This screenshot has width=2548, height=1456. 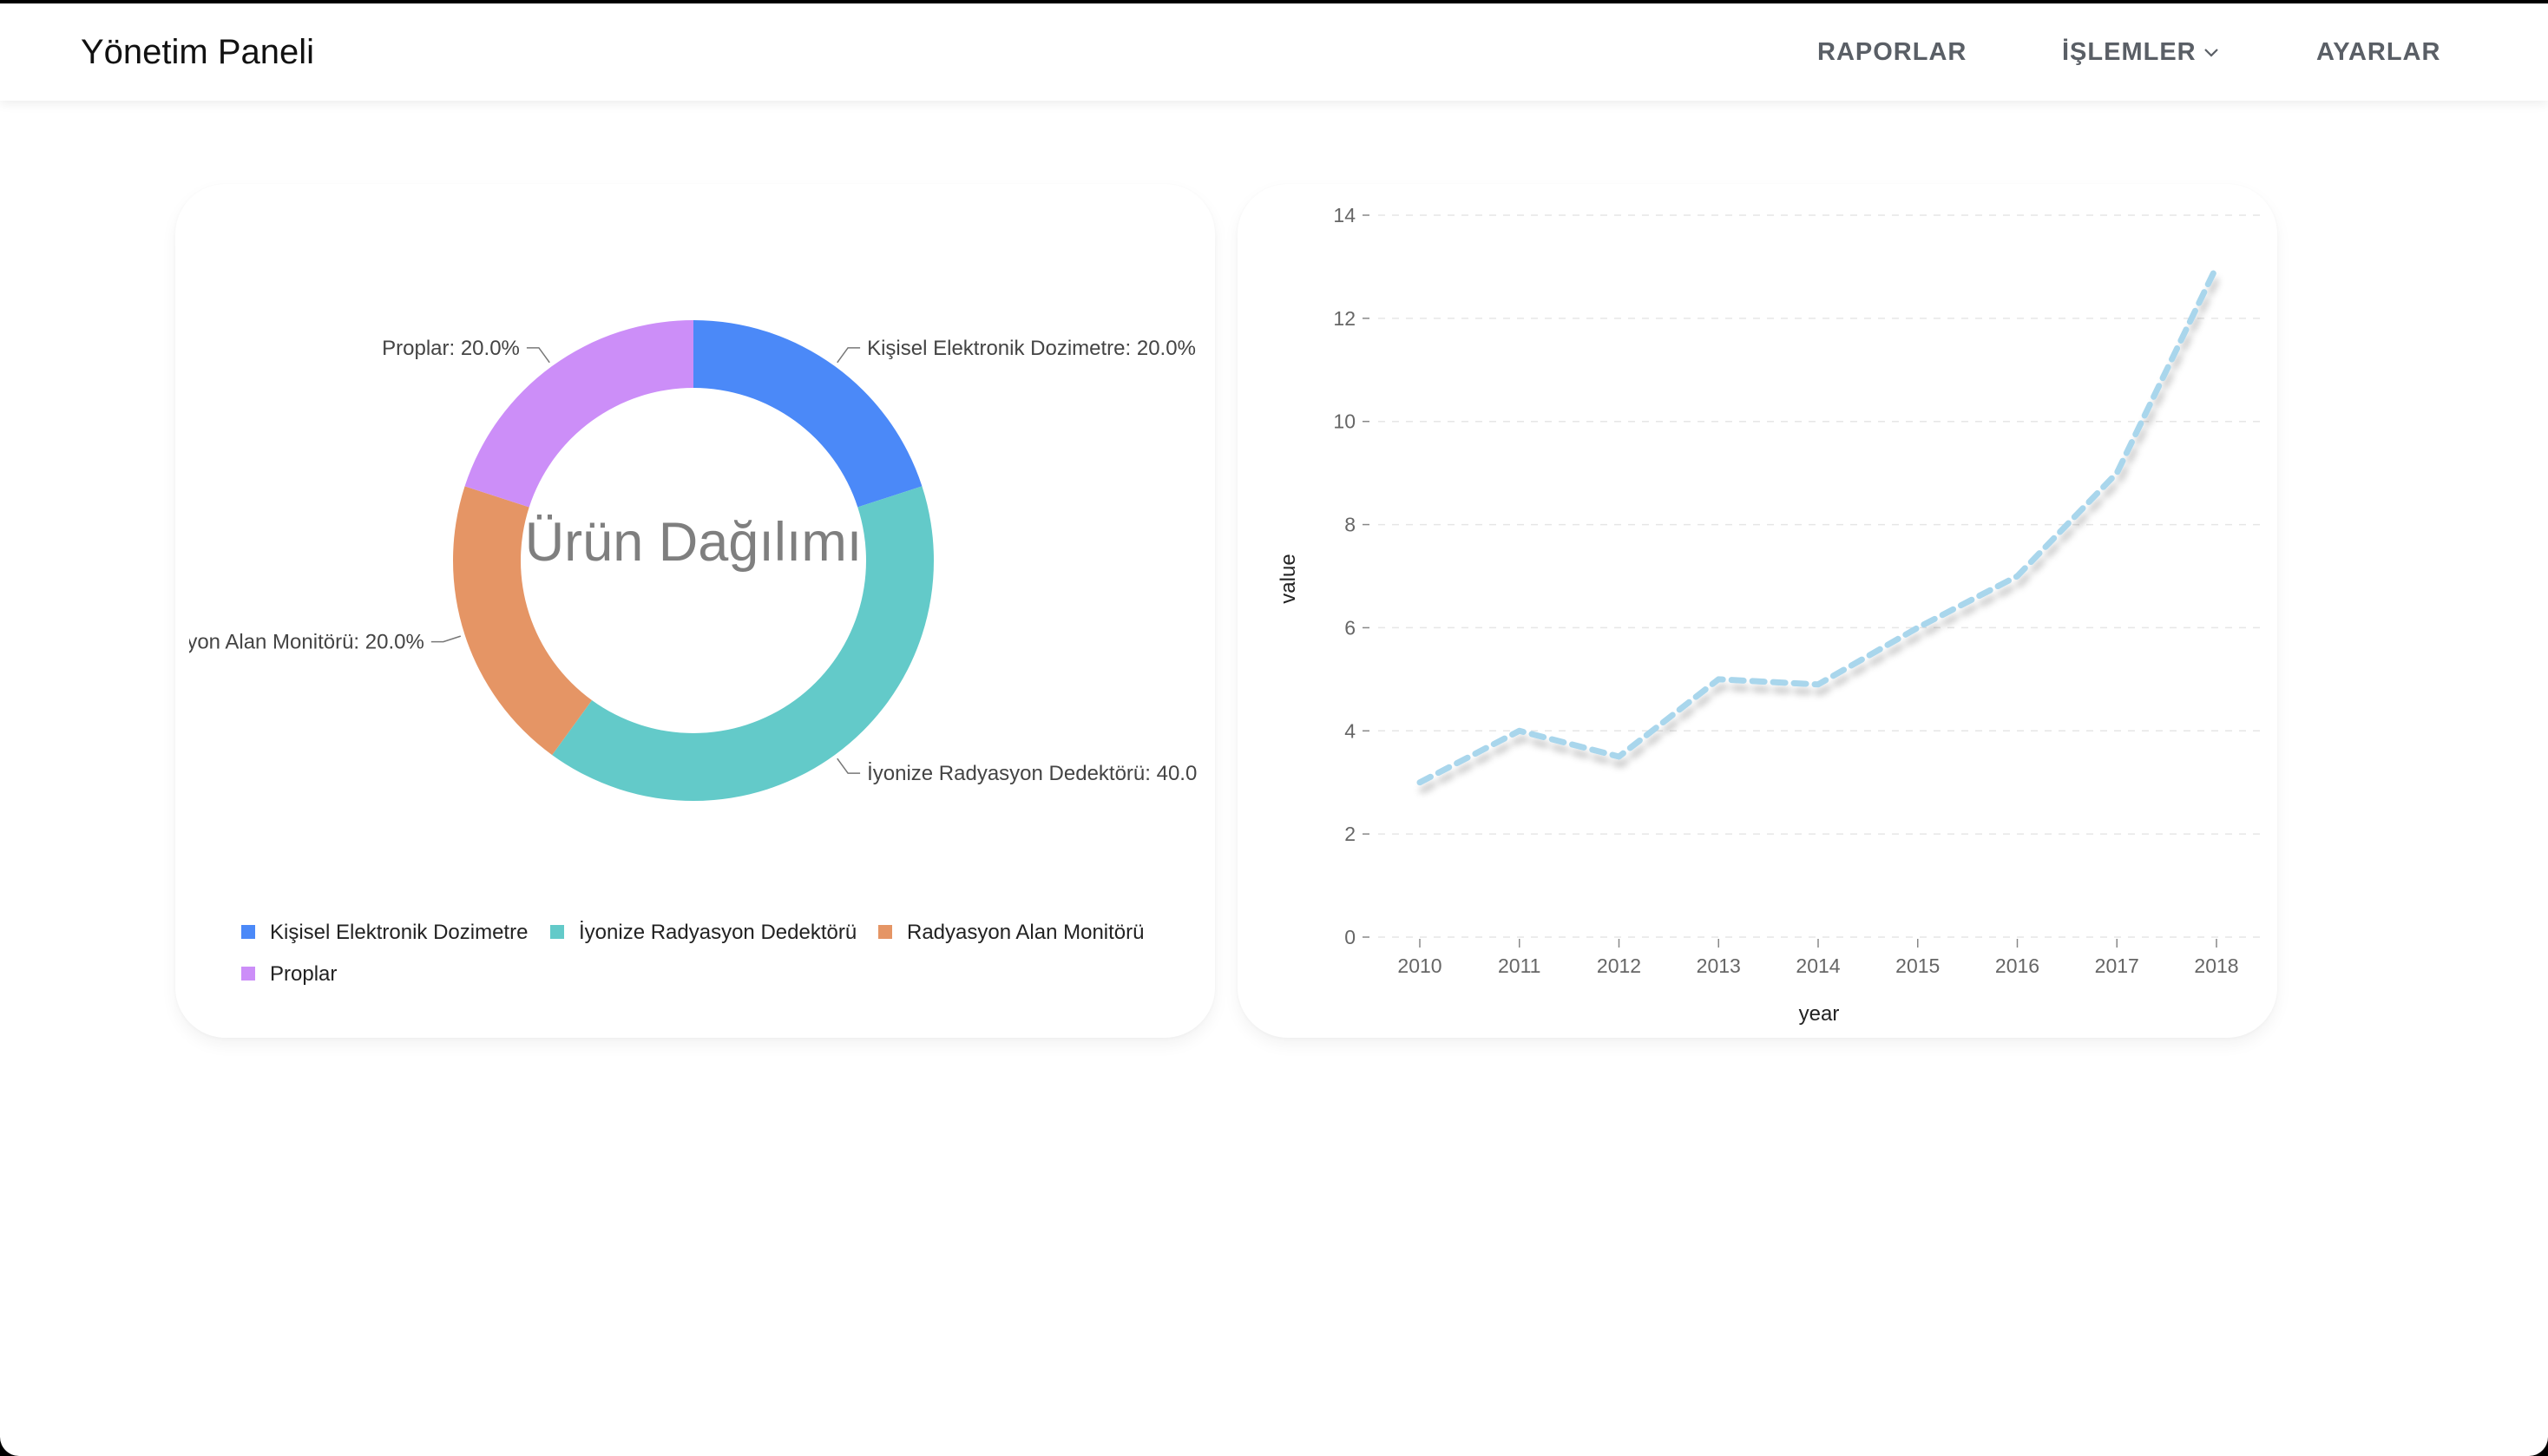 What do you see at coordinates (1350, 834) in the screenshot?
I see `y-tick-label: 2` at bounding box center [1350, 834].